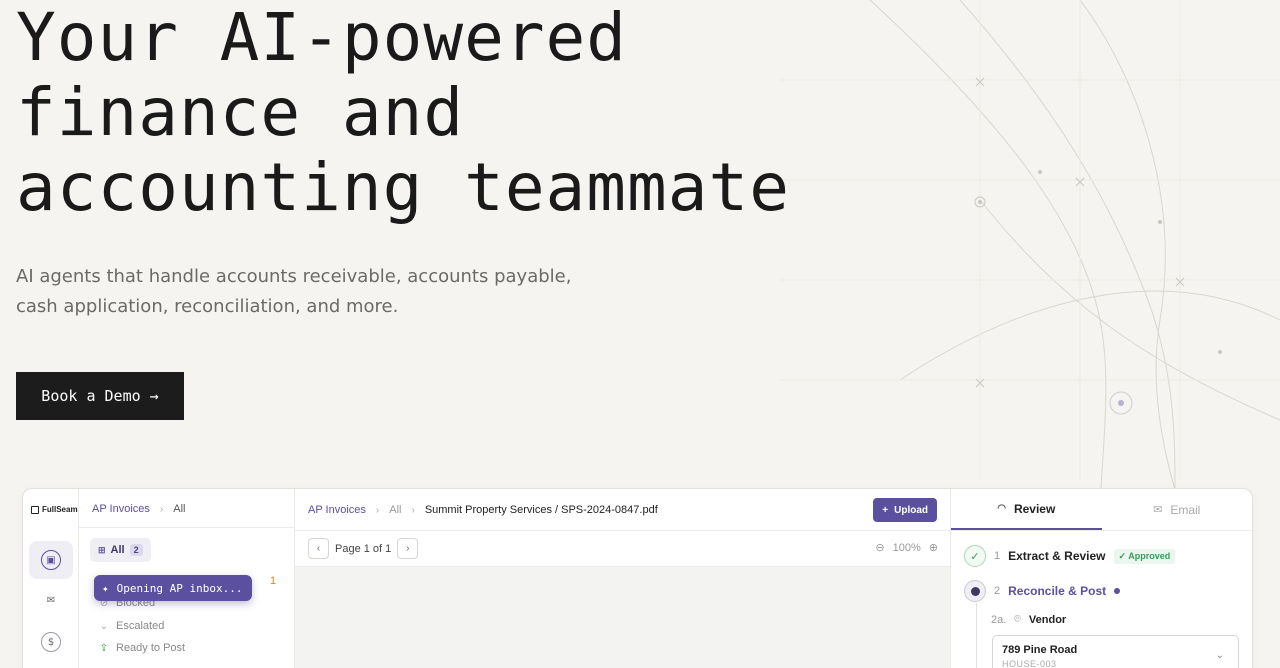 This screenshot has width=1280, height=668. What do you see at coordinates (403, 187) in the screenshot?
I see `hero-title-line: accounting teammate` at bounding box center [403, 187].